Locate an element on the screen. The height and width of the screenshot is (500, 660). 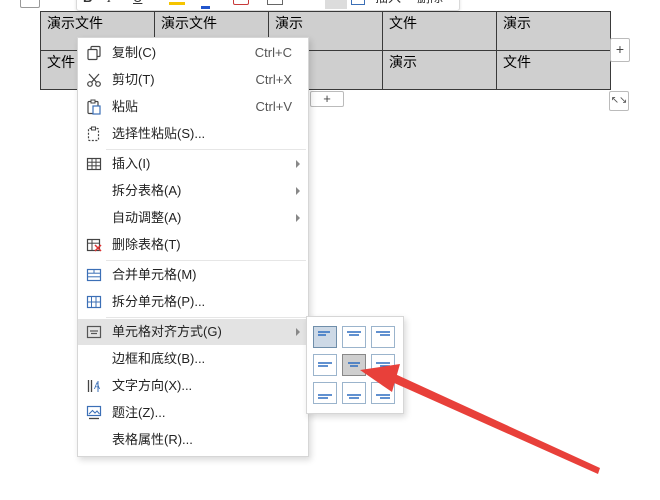
text-direction-icon: A is located at coordinates (93, 386).